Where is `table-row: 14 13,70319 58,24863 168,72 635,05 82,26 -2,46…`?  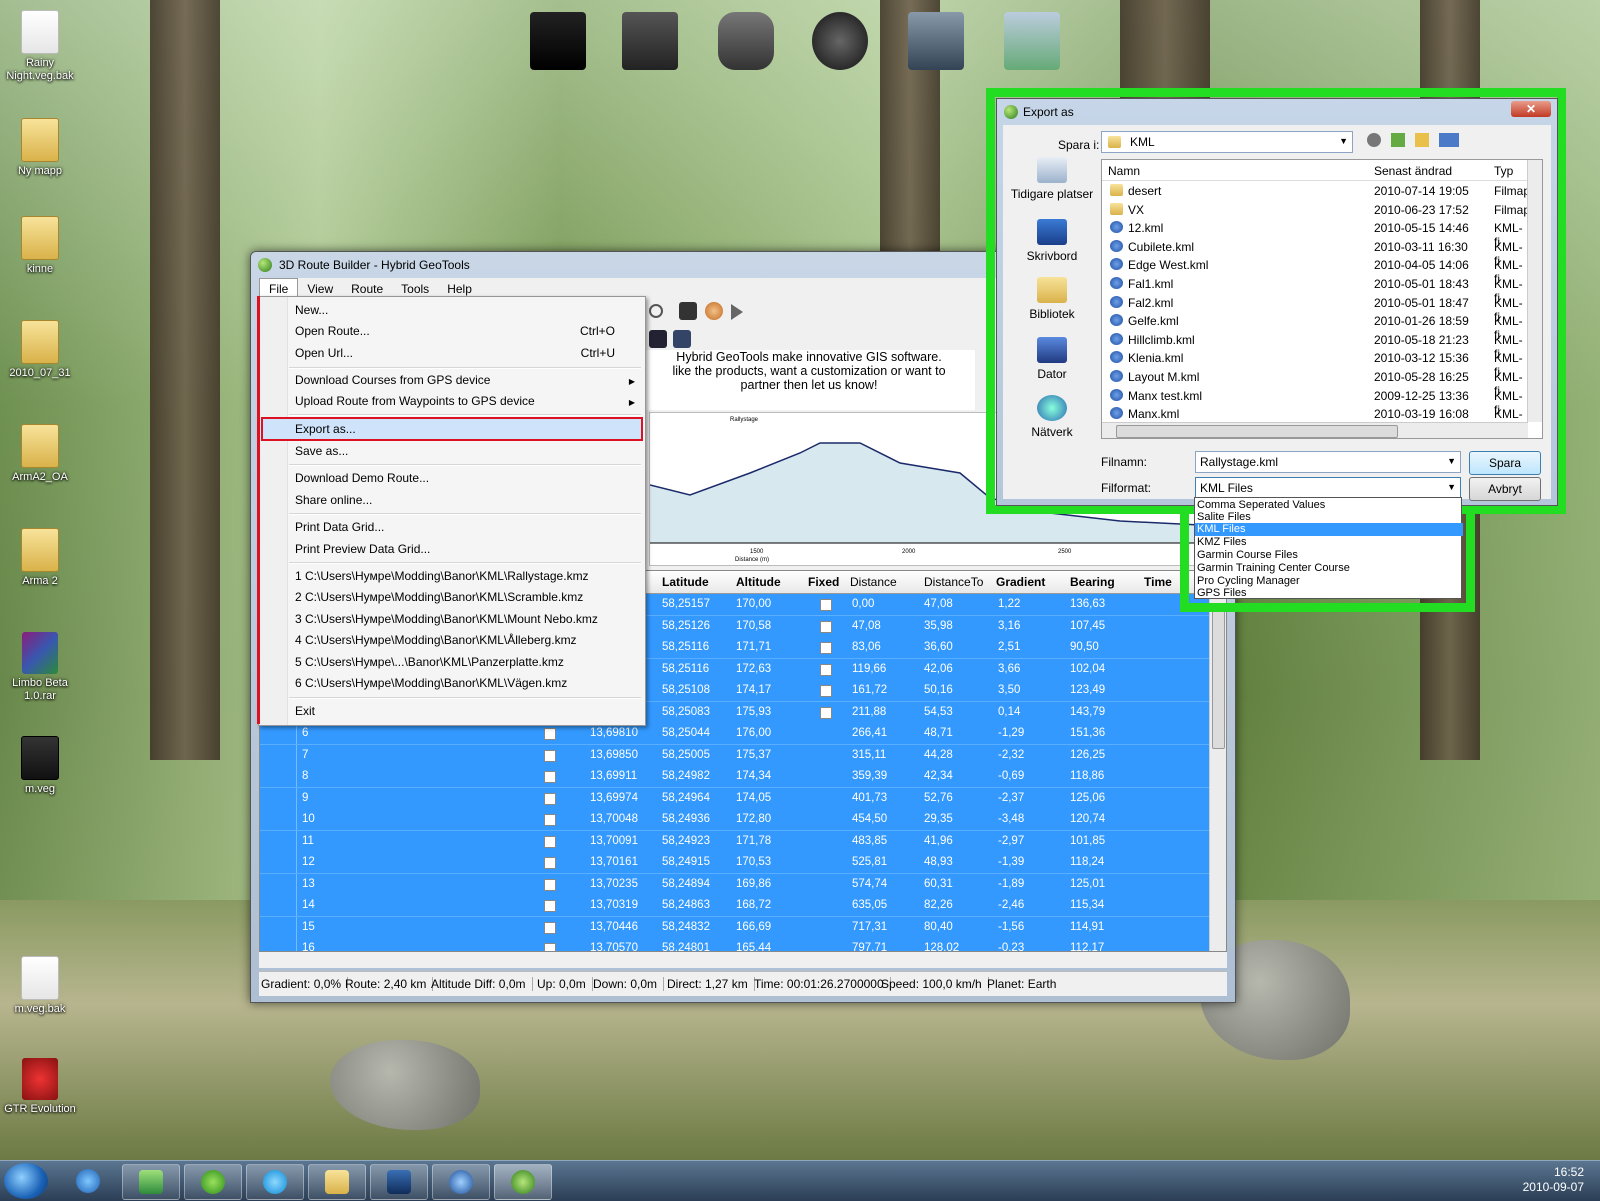
table-row: 14 13,70319 58,24863 168,72 635,05 82,26 -2,46… is located at coordinates (735, 906).